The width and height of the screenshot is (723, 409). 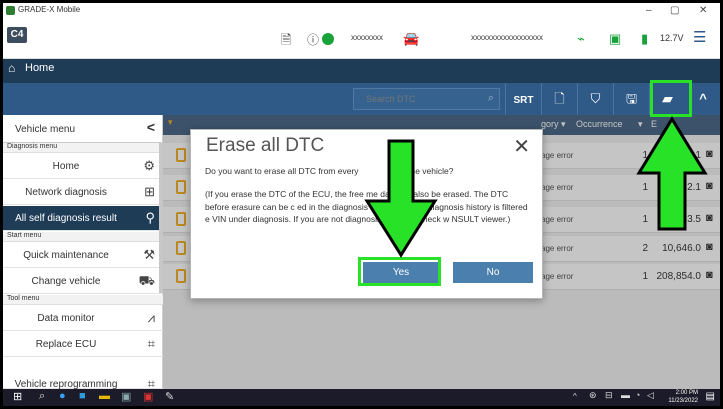 What do you see at coordinates (66, 344) in the screenshot?
I see `menu-item-label: Replace ECU` at bounding box center [66, 344].